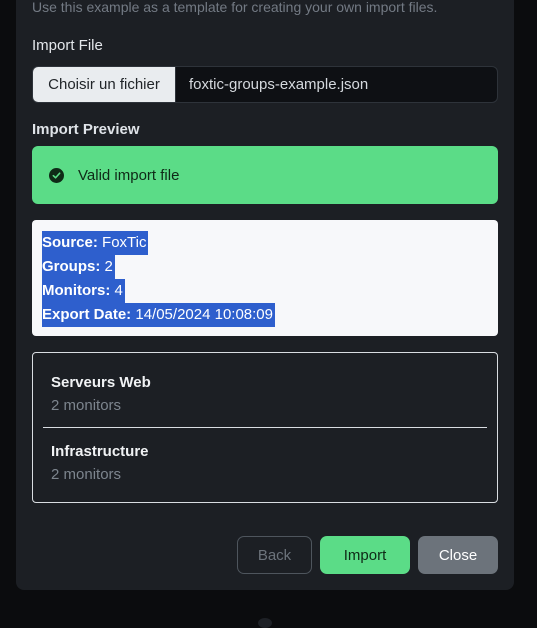 The width and height of the screenshot is (537, 628). I want to click on background-element, so click(265, 623).